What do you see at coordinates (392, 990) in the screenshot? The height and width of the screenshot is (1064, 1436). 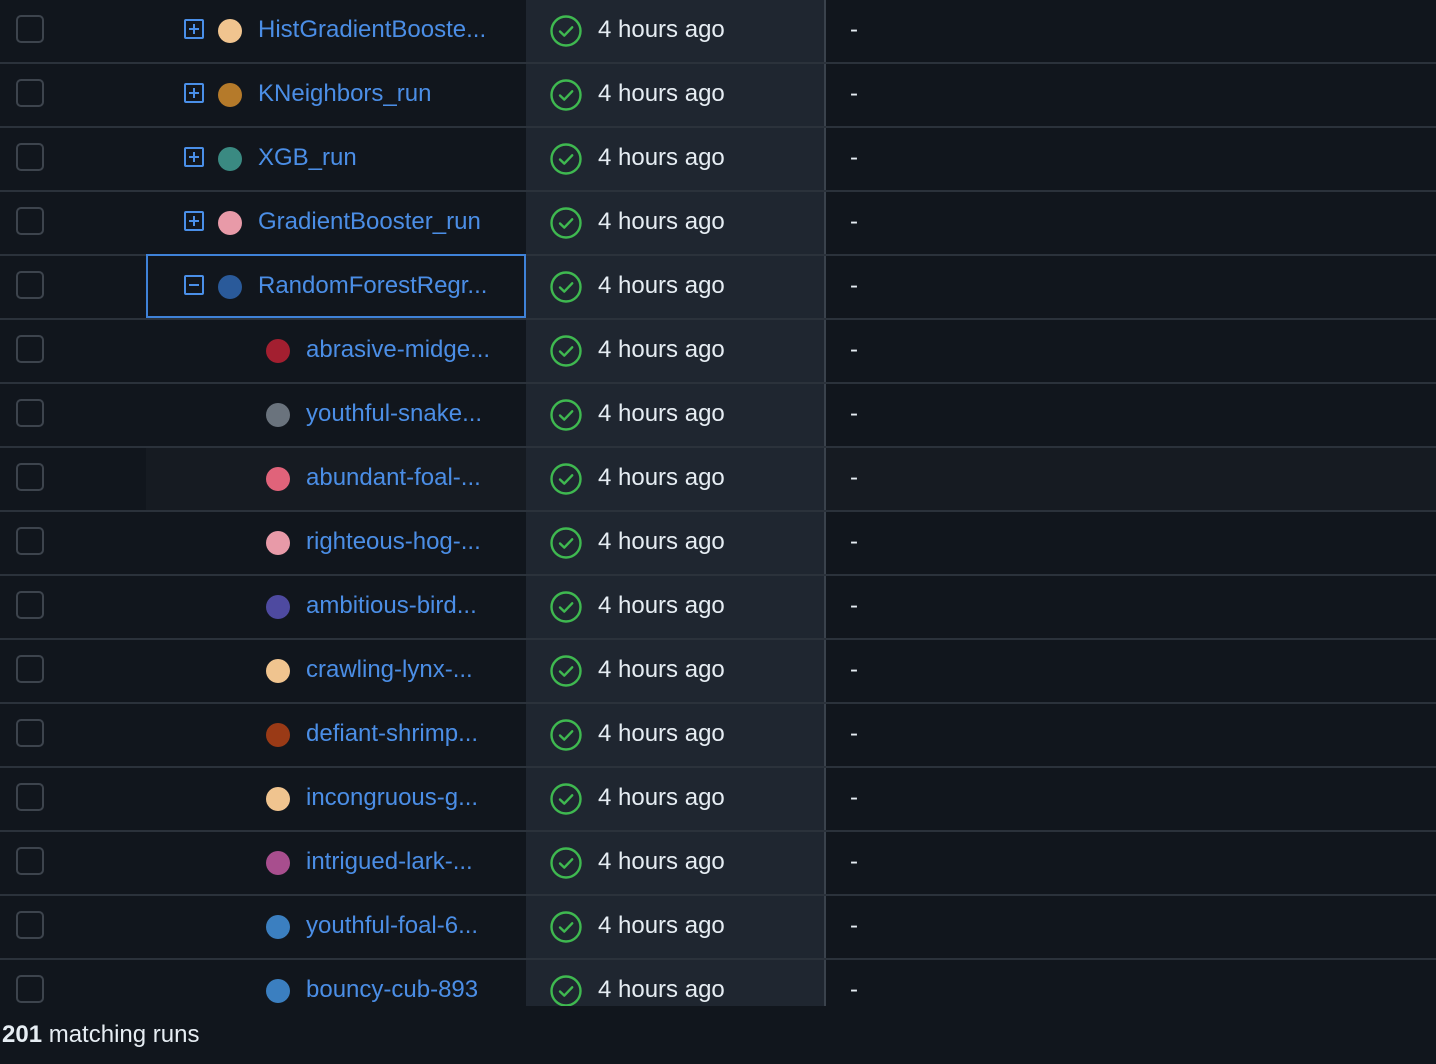 I see `run-name-link: bouncy-cub-893` at bounding box center [392, 990].